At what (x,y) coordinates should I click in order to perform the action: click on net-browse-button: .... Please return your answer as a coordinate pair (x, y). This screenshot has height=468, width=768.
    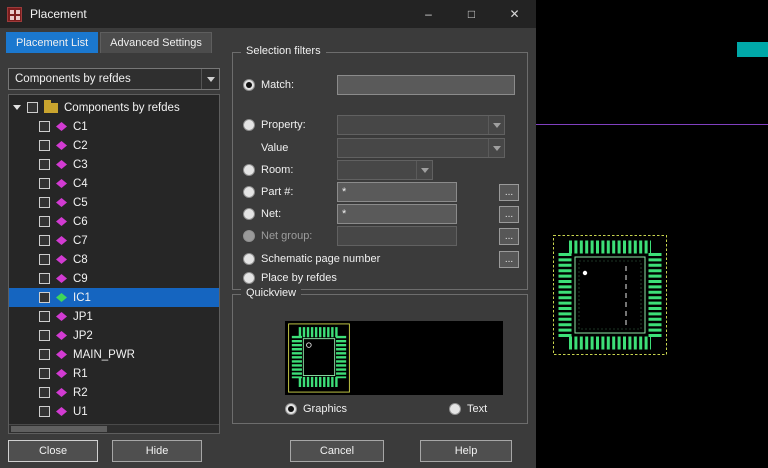
    Looking at the image, I should click on (509, 214).